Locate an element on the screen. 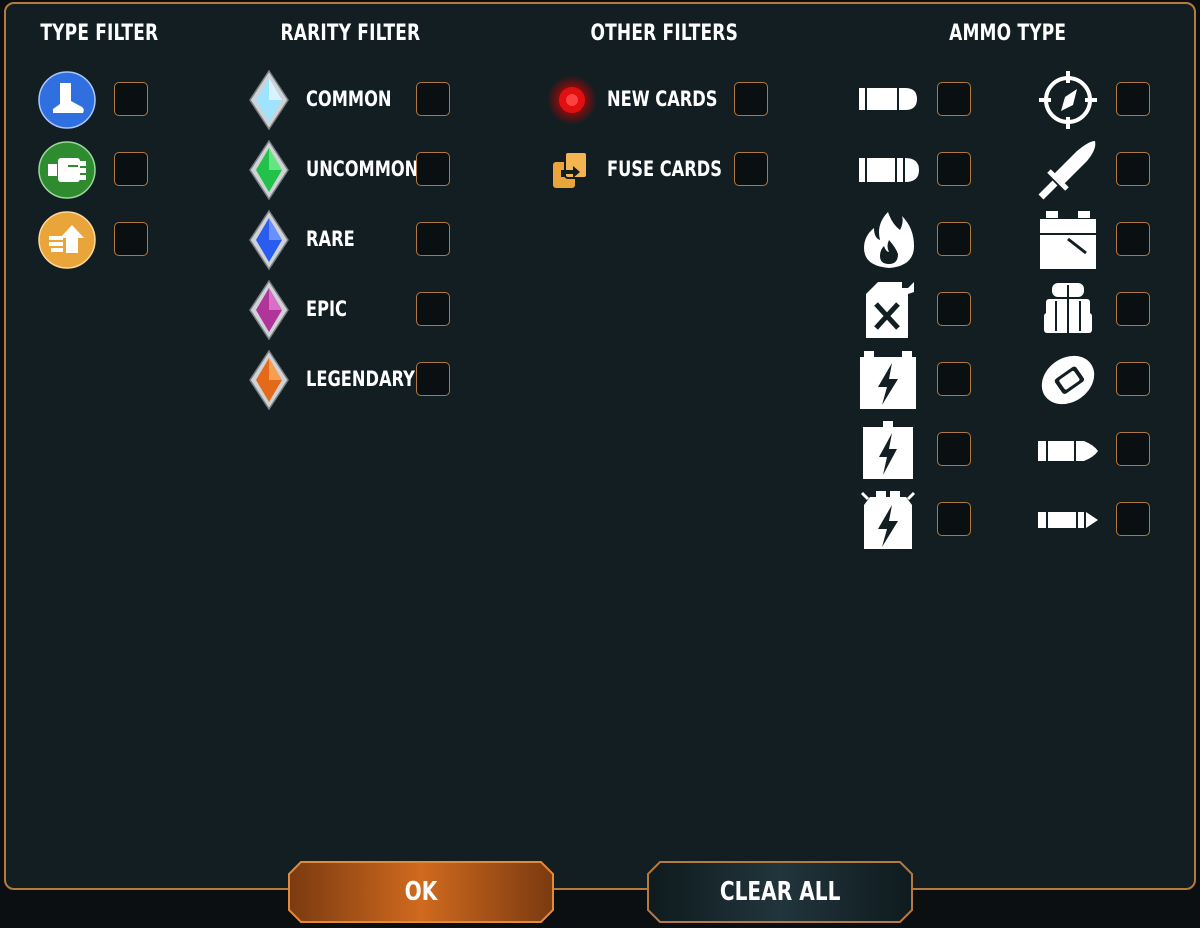 This screenshot has height=928, width=1200. shell-icon is located at coordinates (889, 170).